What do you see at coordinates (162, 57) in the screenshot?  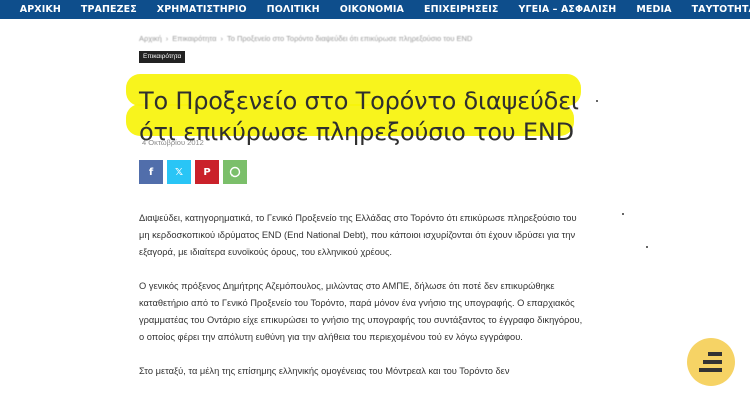 I see `category-badge: Επικαιρότητα` at bounding box center [162, 57].